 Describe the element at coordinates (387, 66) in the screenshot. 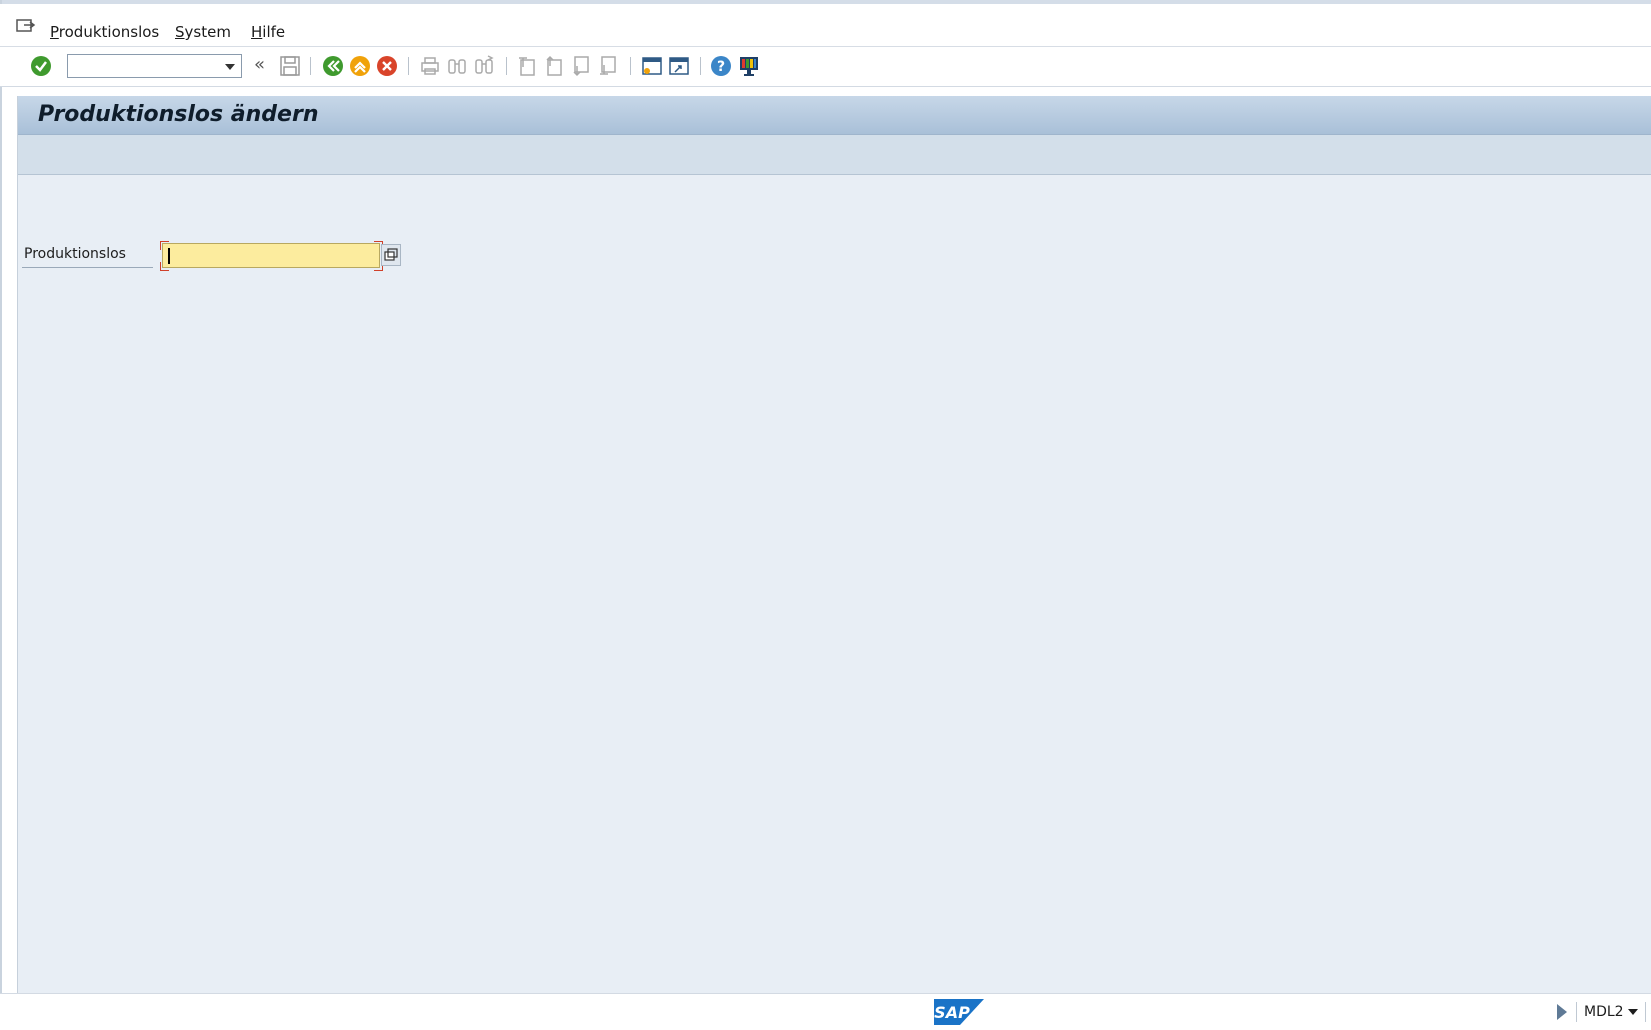

I see `cancel-icon` at that location.